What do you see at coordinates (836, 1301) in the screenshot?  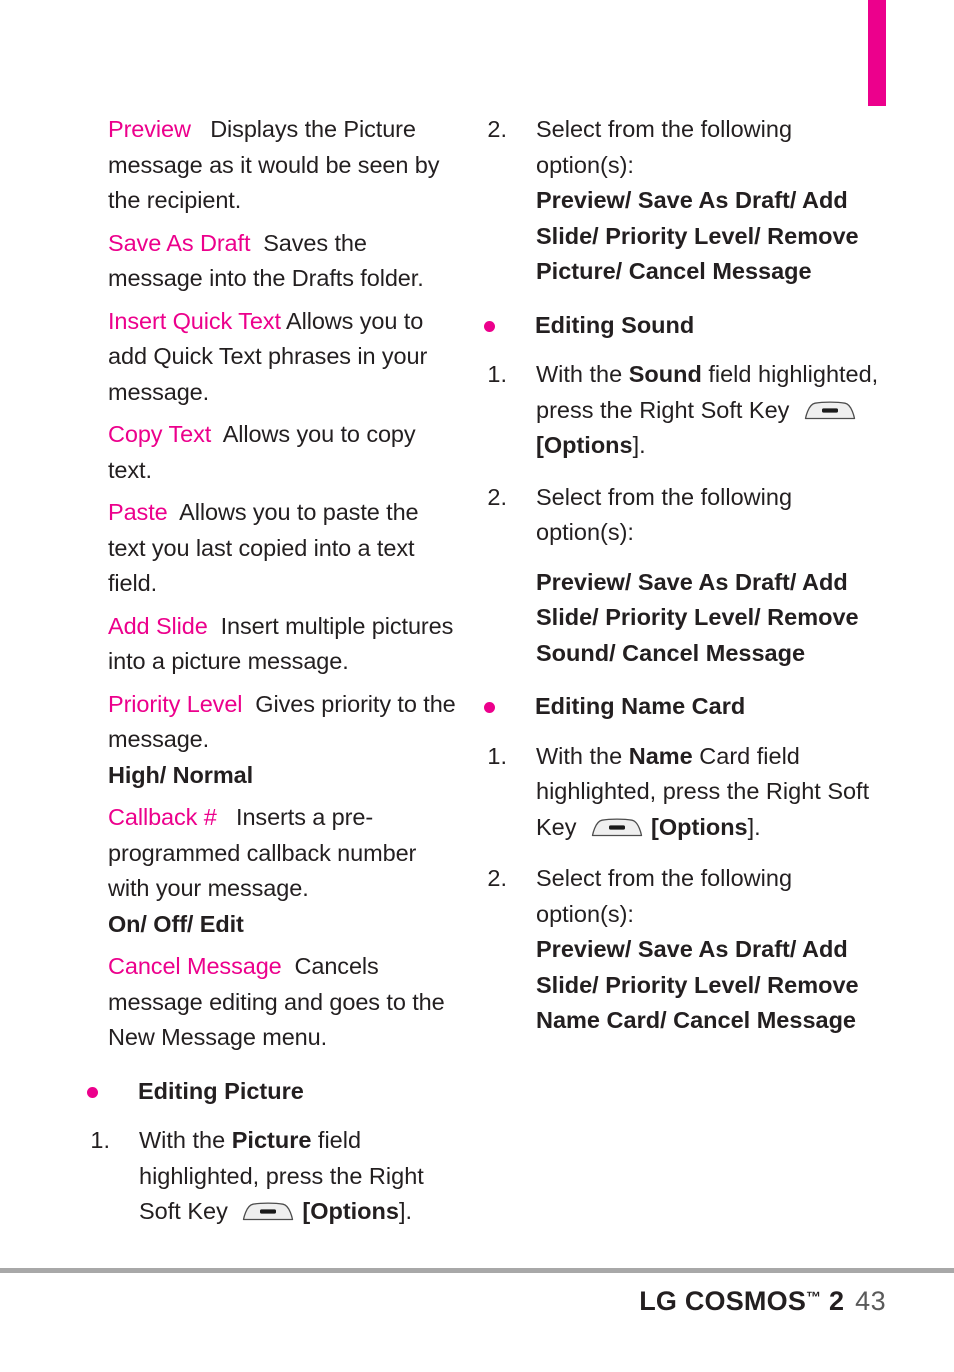 I see `footer-brand-model: 2` at bounding box center [836, 1301].